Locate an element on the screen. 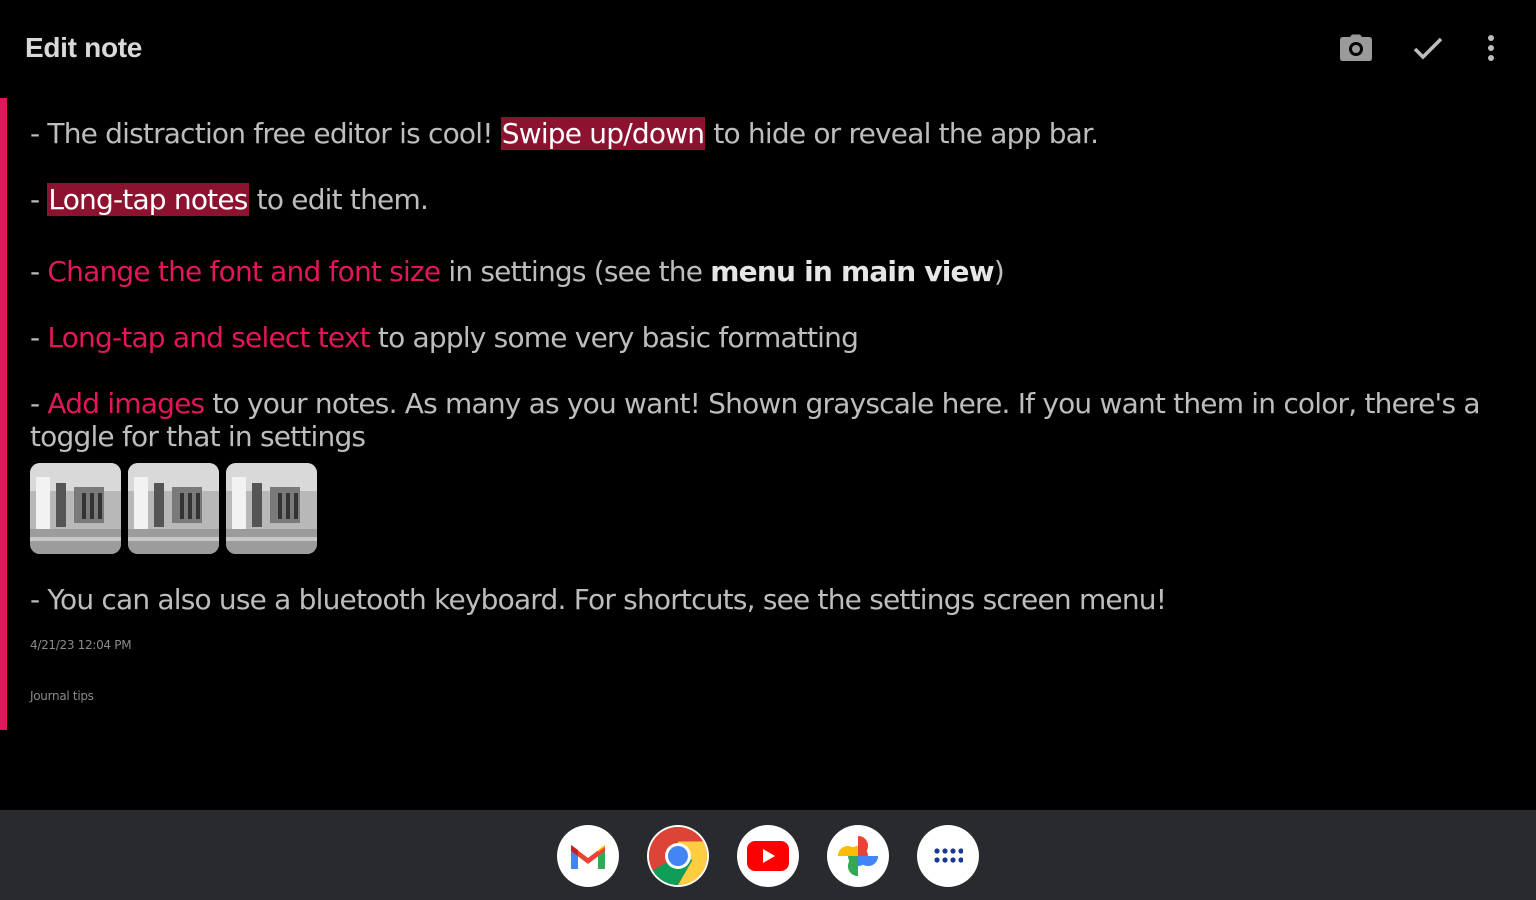 Image resolution: width=1536 pixels, height=900 pixels. camera-icon is located at coordinates (1356, 47).